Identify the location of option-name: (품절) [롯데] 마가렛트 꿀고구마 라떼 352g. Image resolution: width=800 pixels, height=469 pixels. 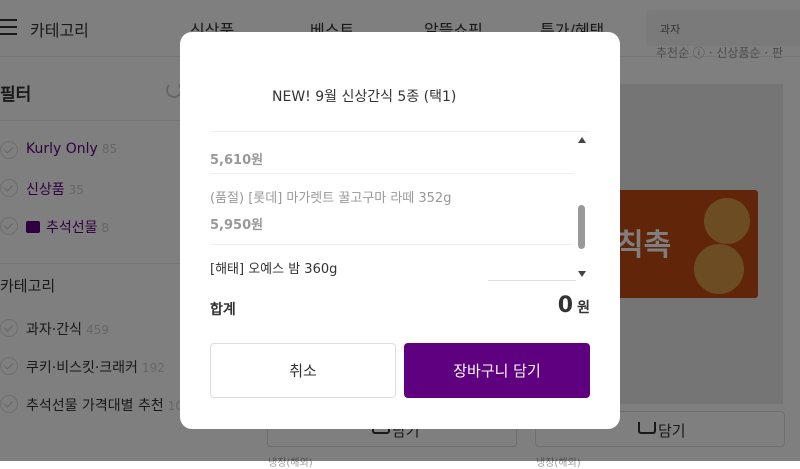
(331, 198).